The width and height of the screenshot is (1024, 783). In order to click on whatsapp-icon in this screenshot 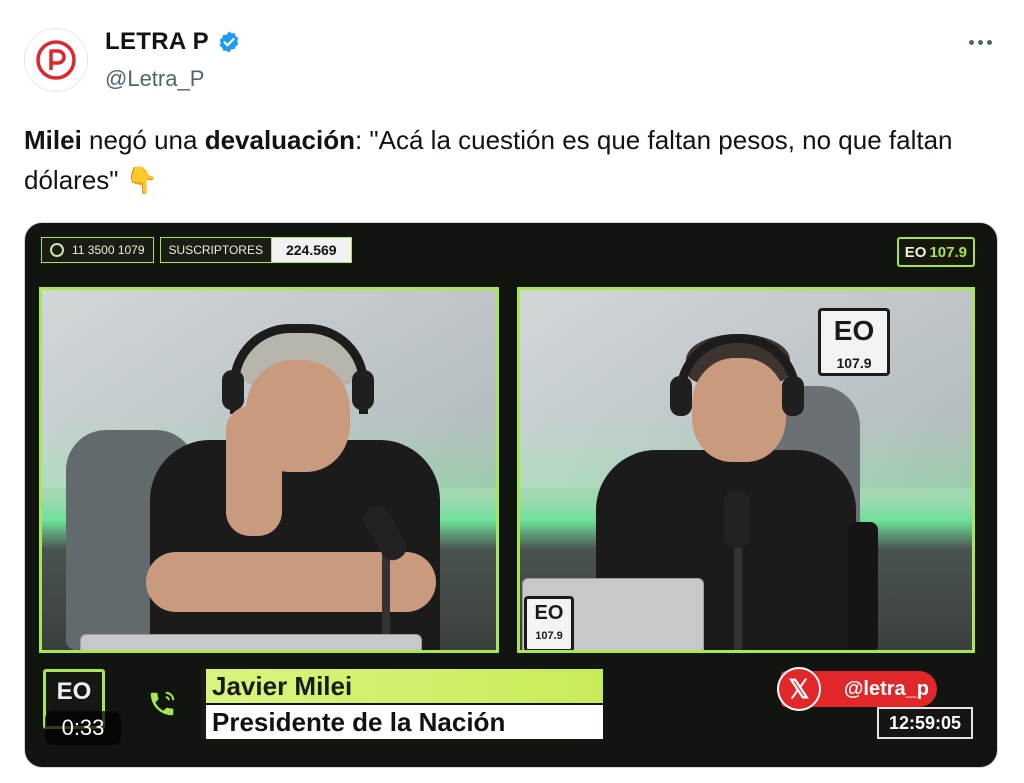, I will do `click(57, 250)`.